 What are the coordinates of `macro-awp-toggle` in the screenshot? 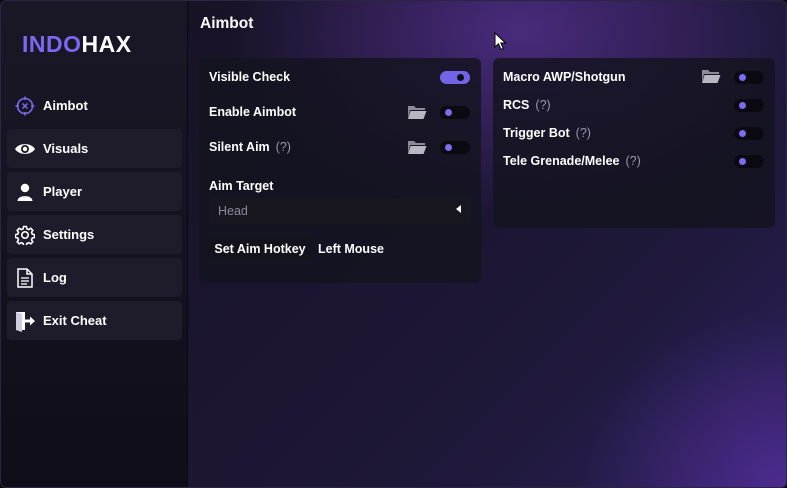 It's located at (749, 77).